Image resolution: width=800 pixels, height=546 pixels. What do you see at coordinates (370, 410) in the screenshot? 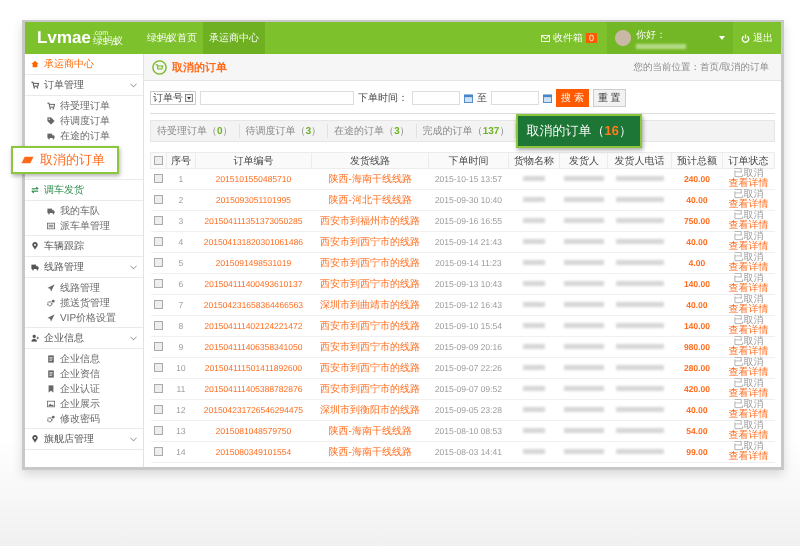
I see `route-link: 深圳市到衡阳市的线路` at bounding box center [370, 410].